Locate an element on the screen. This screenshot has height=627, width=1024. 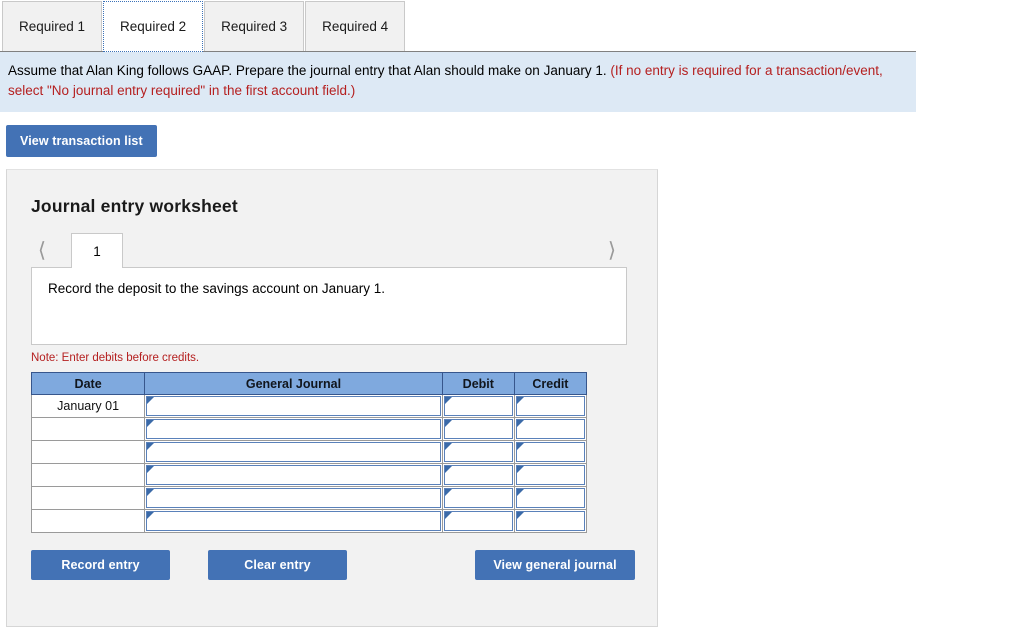
worksheet-page-tab-1: 1 is located at coordinates (97, 251).